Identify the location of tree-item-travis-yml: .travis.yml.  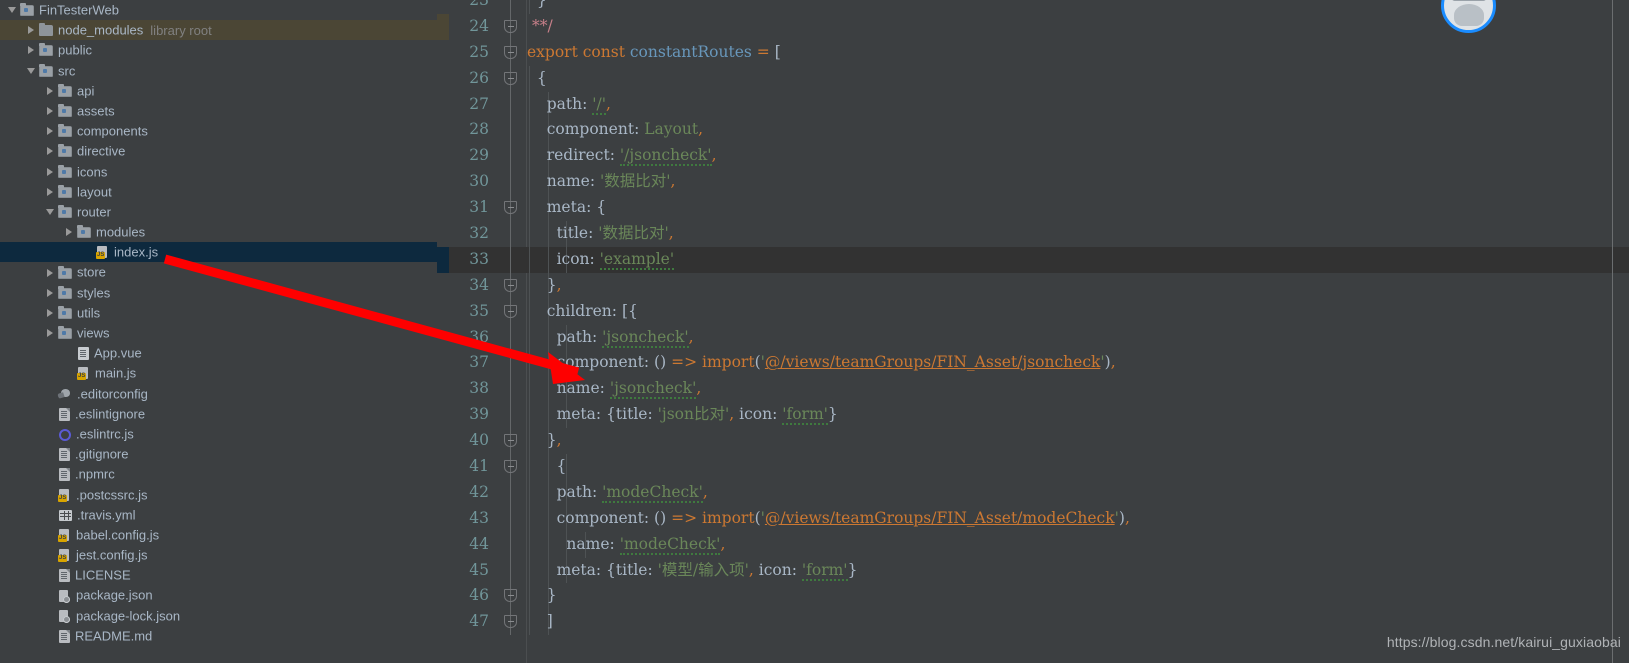
(218, 515).